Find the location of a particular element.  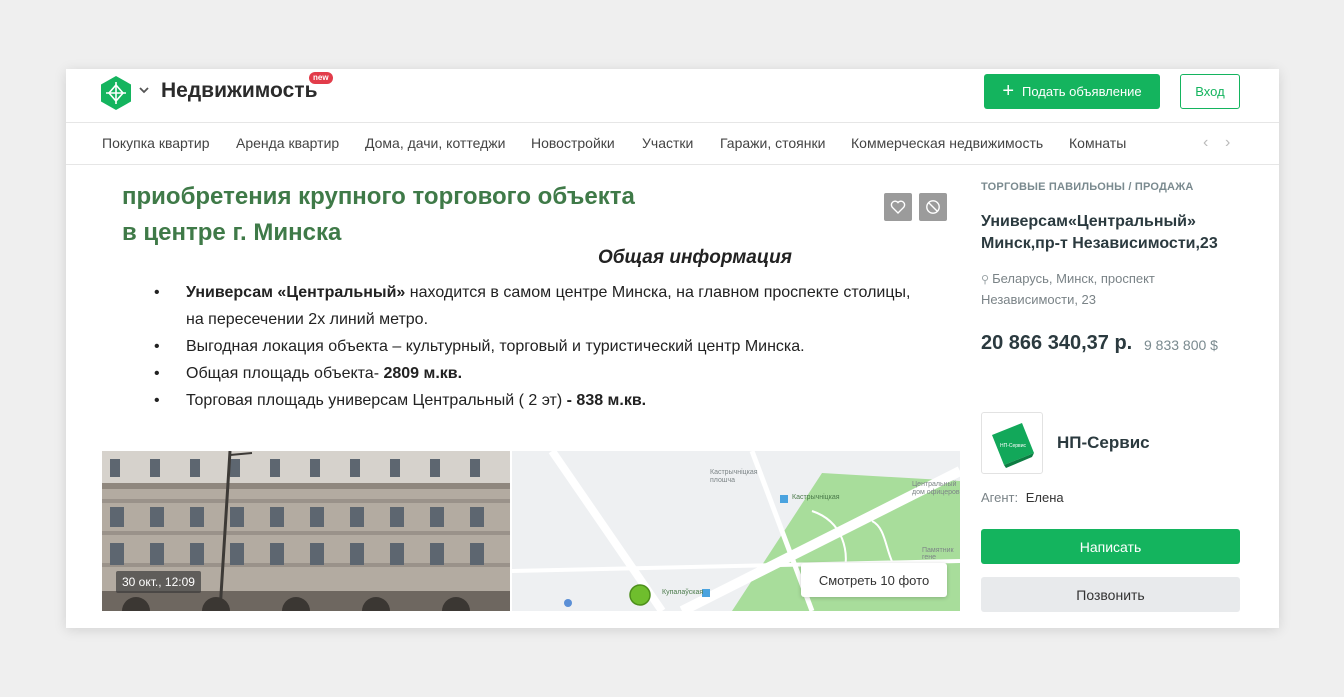

chevron-right-icon: › is located at coordinates (1227, 143).